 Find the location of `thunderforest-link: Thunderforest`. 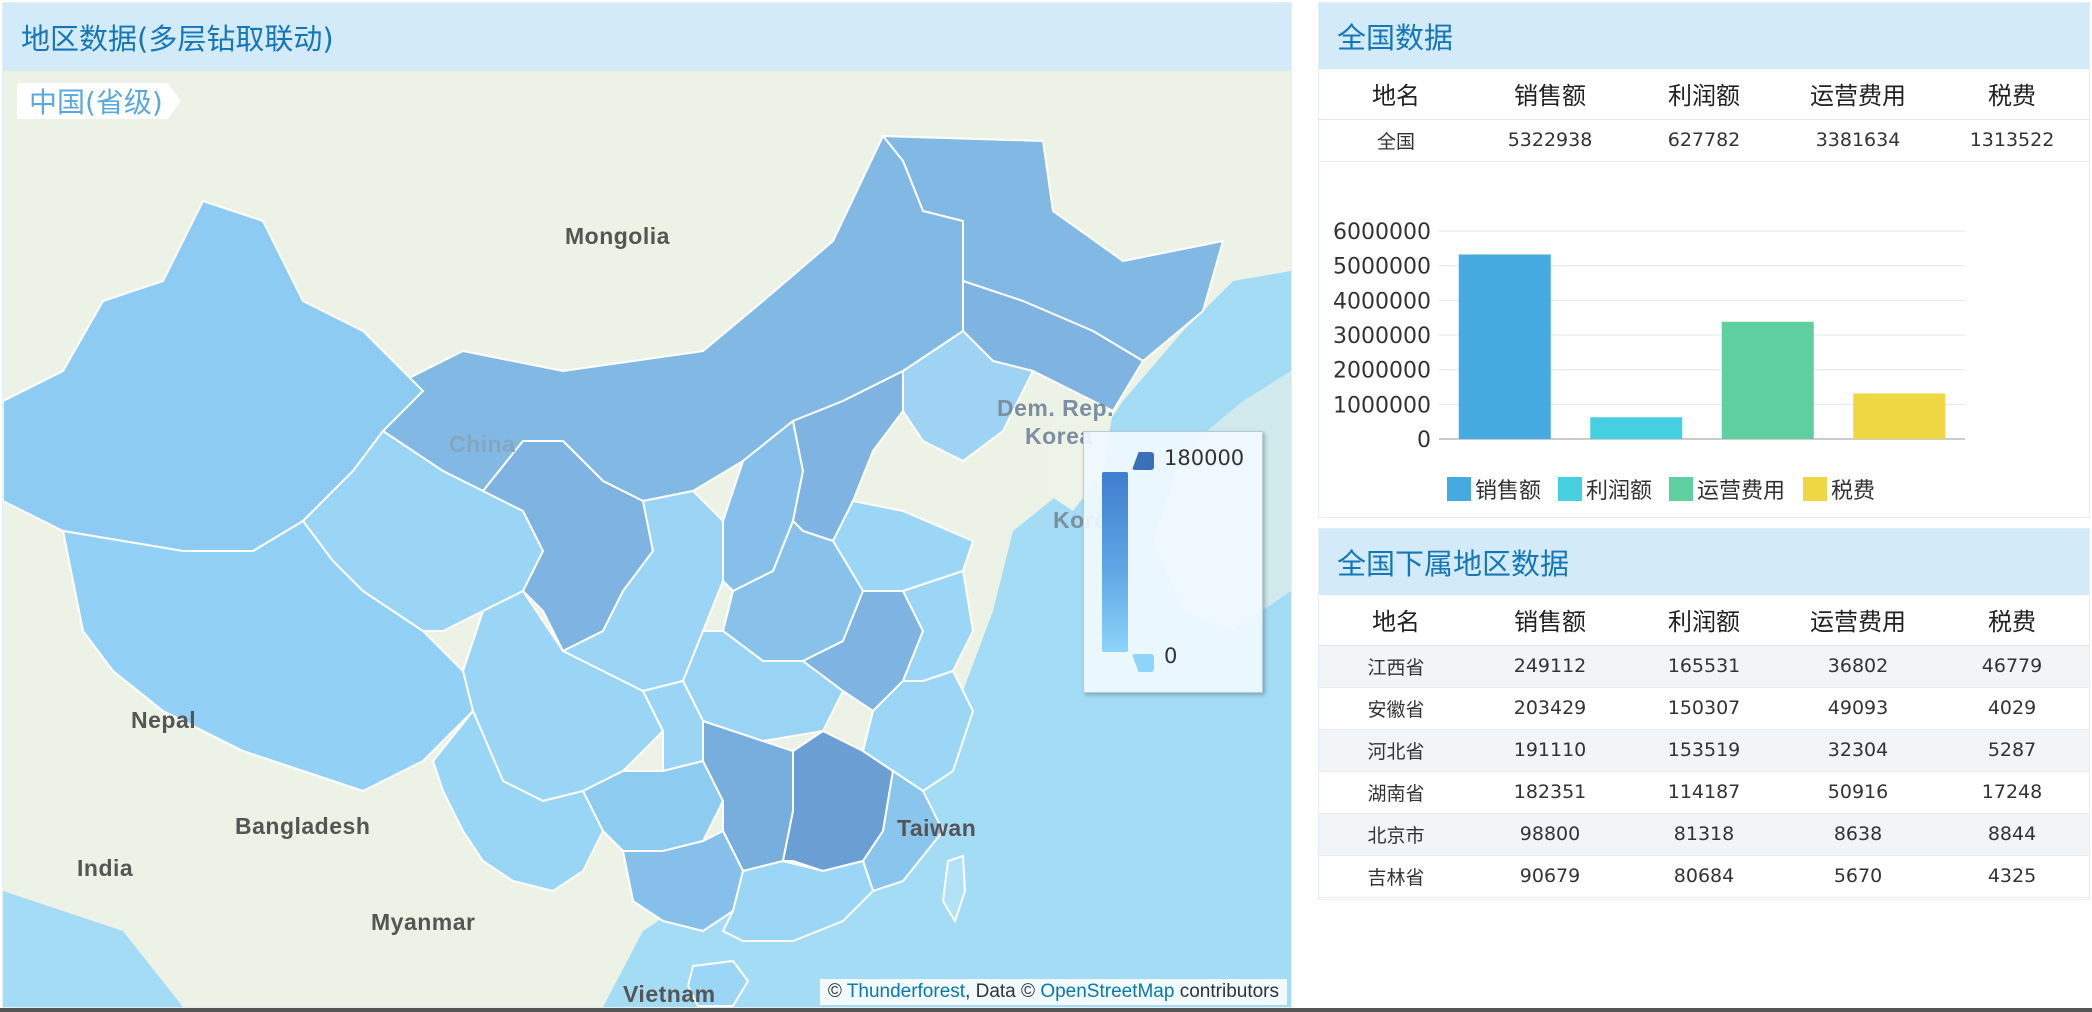

thunderforest-link: Thunderforest is located at coordinates (906, 991).